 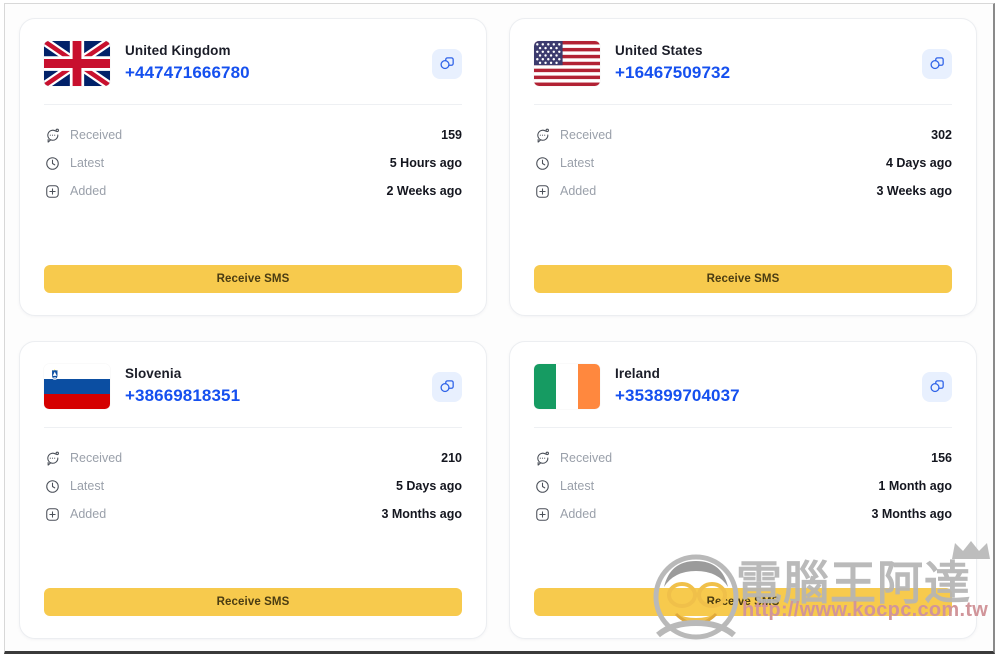 I want to click on stat-row-added: Added 2 Weeks ago, so click(x=253, y=191).